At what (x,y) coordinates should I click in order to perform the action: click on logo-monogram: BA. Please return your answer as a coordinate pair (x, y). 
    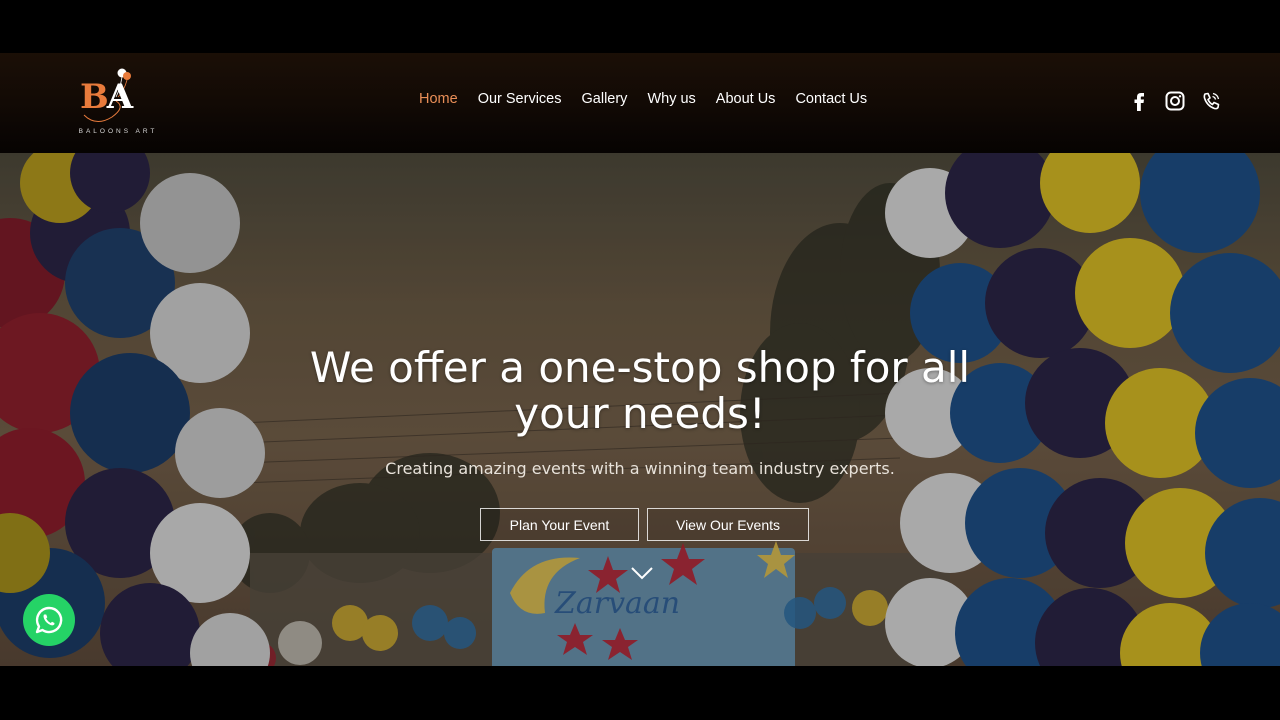
    Looking at the image, I should click on (106, 97).